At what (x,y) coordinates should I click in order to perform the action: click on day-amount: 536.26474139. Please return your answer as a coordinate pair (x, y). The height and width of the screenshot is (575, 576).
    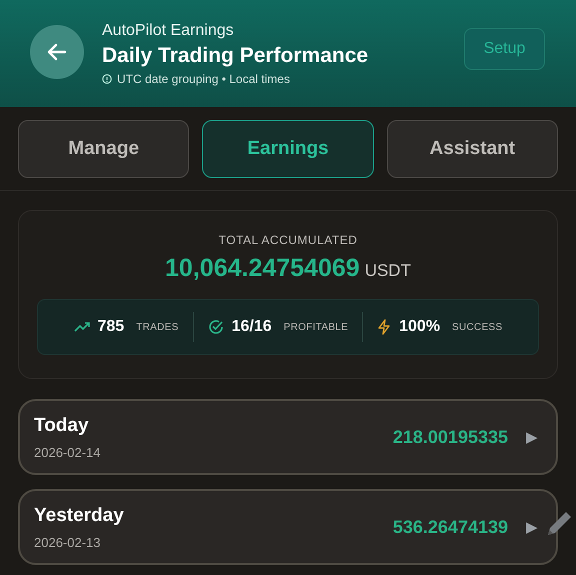
    Looking at the image, I should click on (450, 527).